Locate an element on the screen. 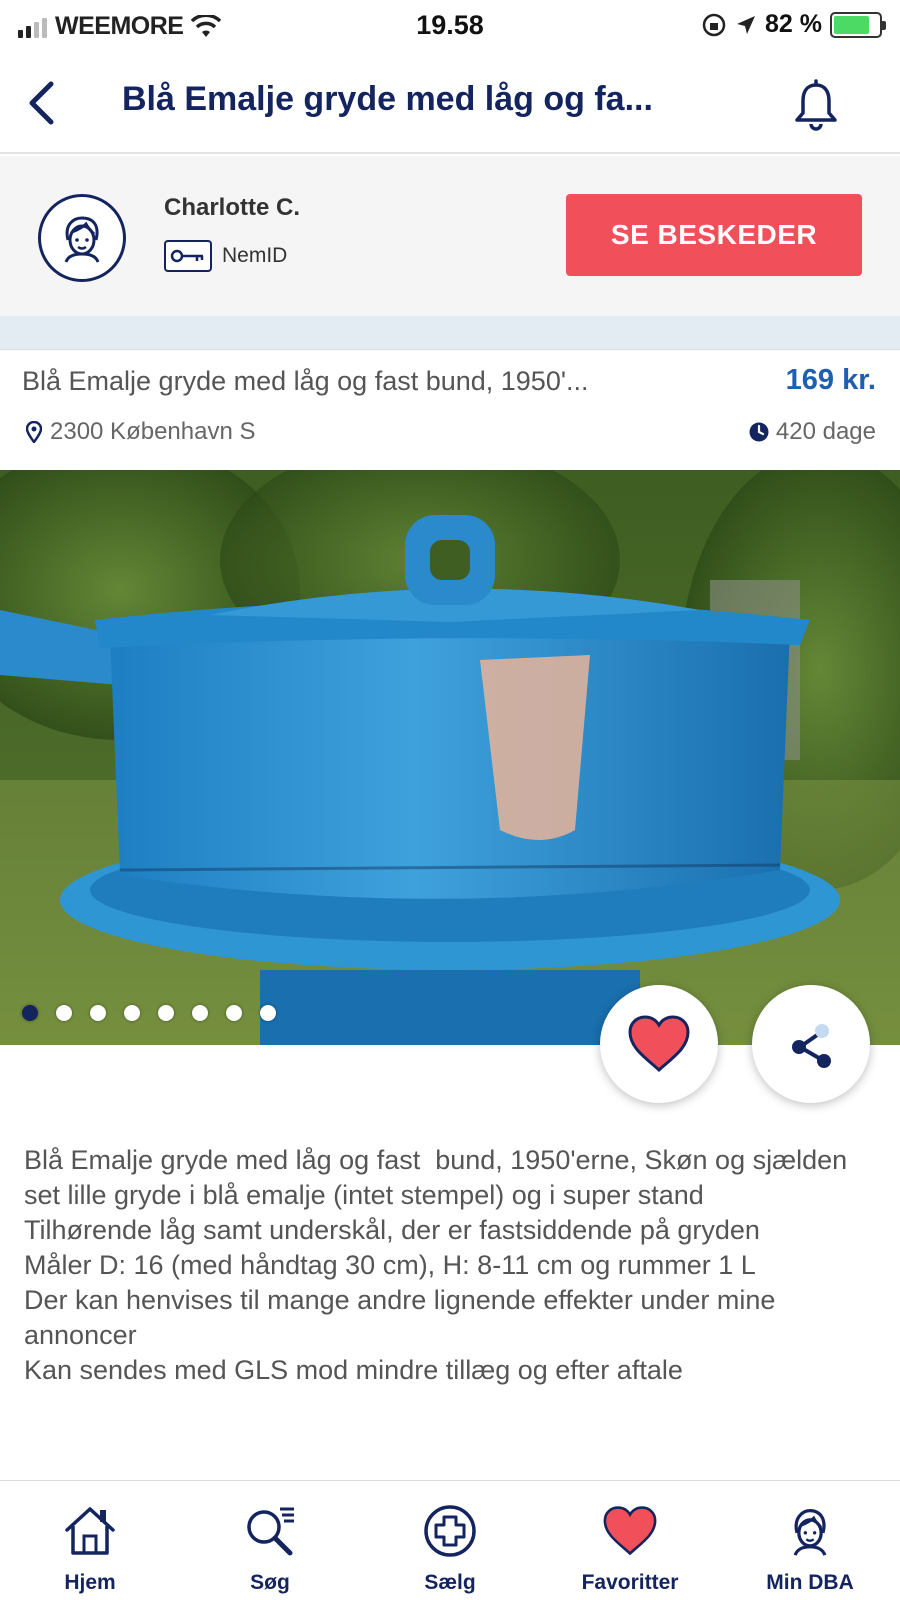 The height and width of the screenshot is (1600, 900). divider is located at coordinates (450, 333).